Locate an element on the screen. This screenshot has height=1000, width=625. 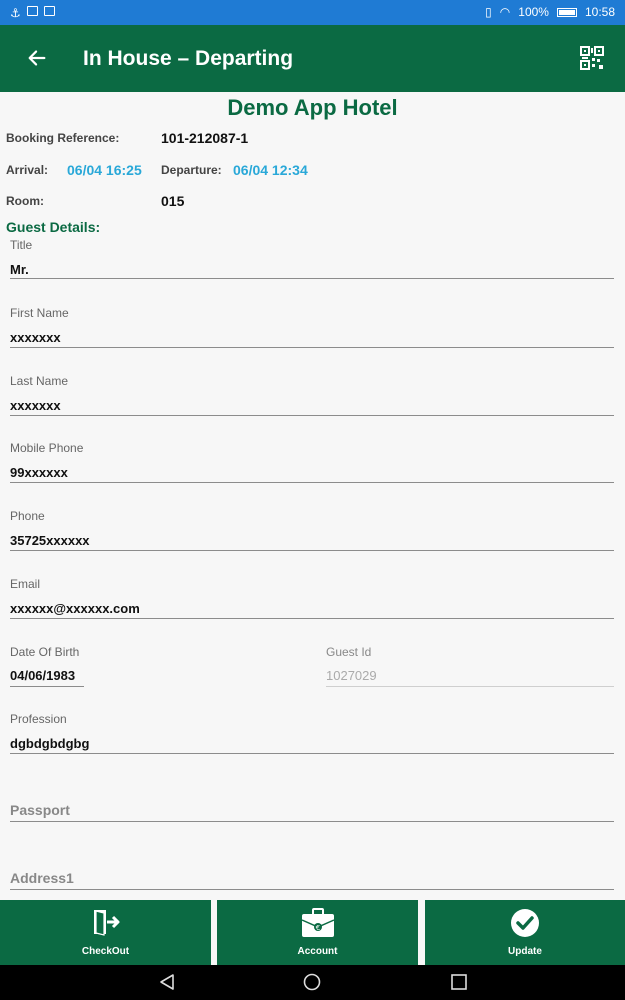
first-name-label: First Name is located at coordinates (39, 313).